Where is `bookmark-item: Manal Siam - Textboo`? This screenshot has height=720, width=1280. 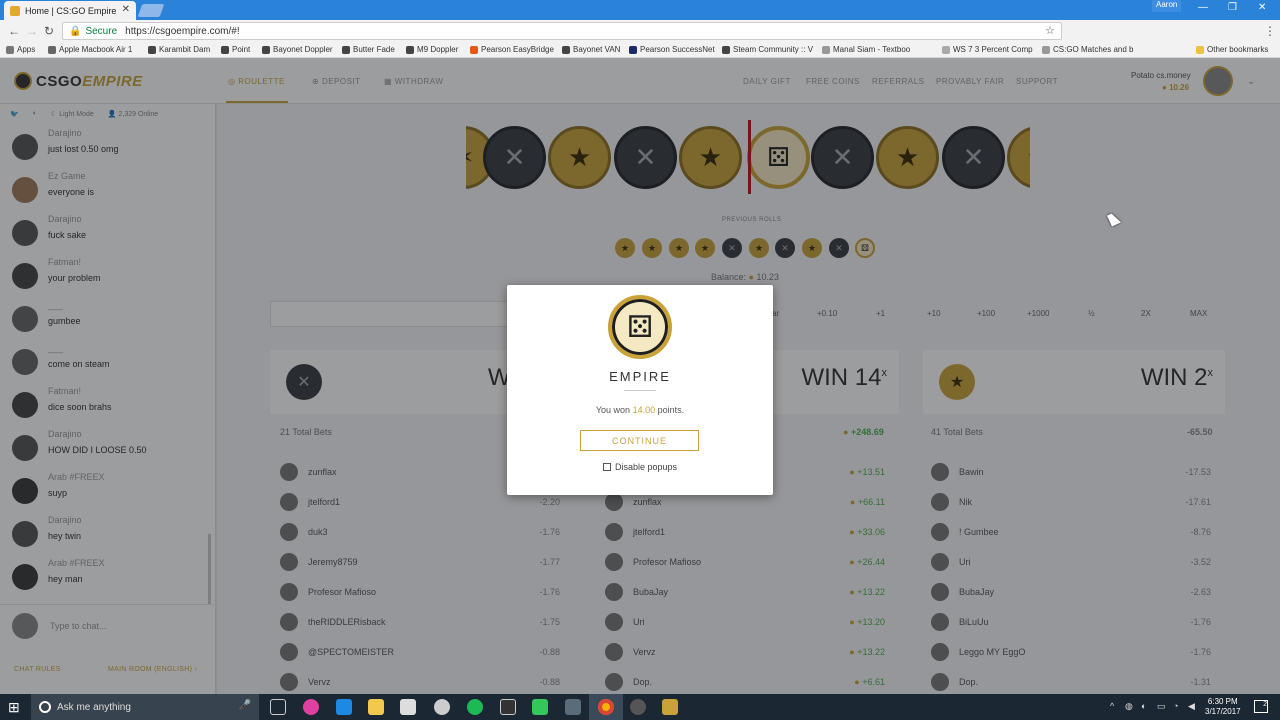
bookmark-item: Manal Siam - Textboo is located at coordinates (866, 49).